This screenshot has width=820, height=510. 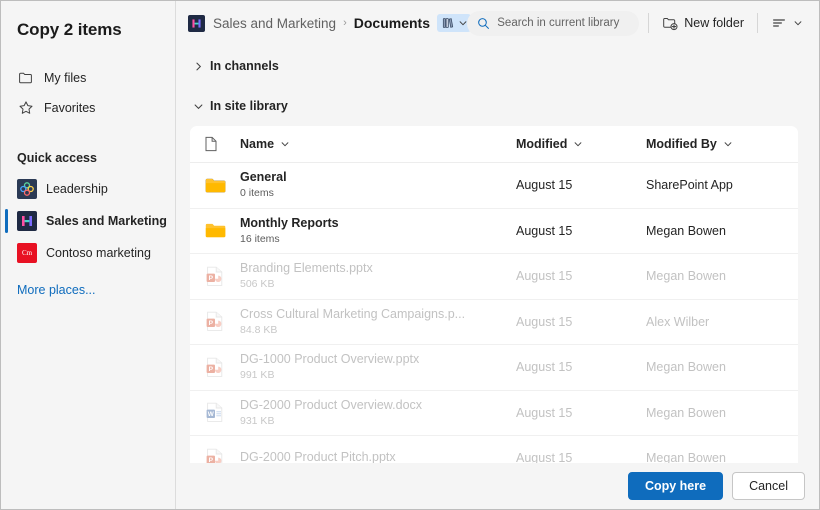 What do you see at coordinates (330, 359) in the screenshot?
I see `file-name: DG-1000 Product Overview.pptx` at bounding box center [330, 359].